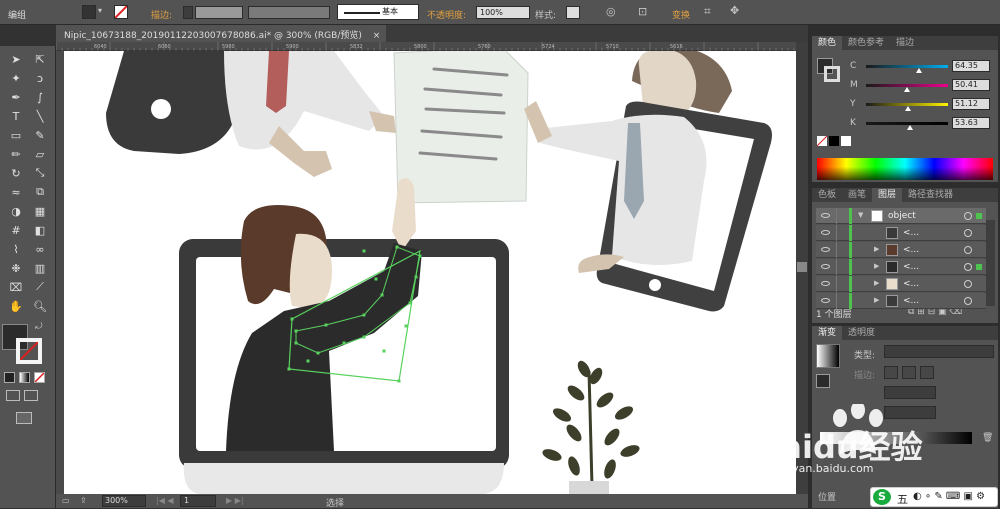 Image resolution: width=1000 pixels, height=509 pixels. What do you see at coordinates (40, 211) in the screenshot?
I see `perspective-grid-tool-icon: ▦` at bounding box center [40, 211].